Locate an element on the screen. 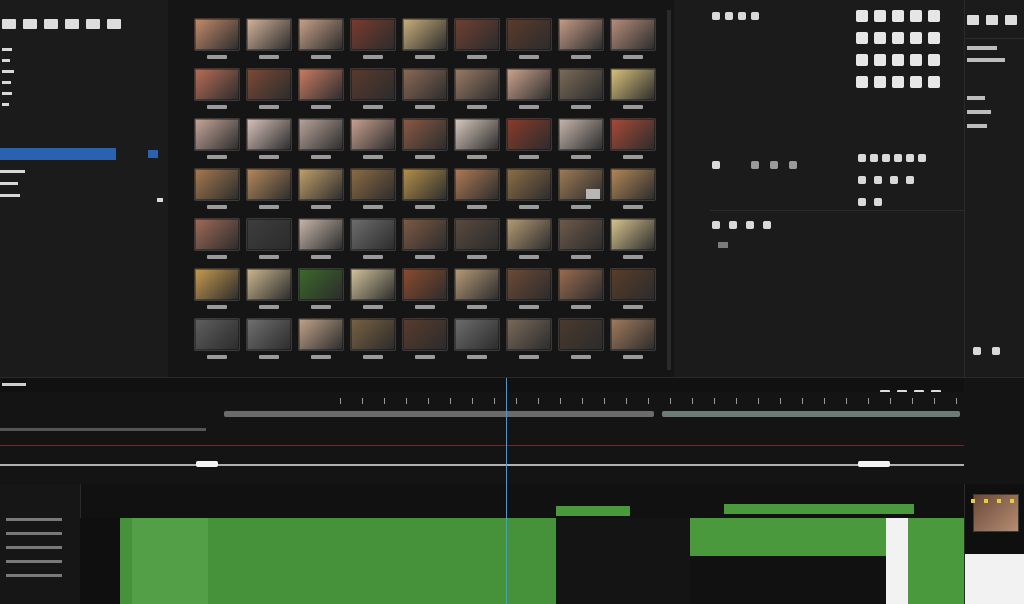  timeline-ruler is located at coordinates (482, 399).